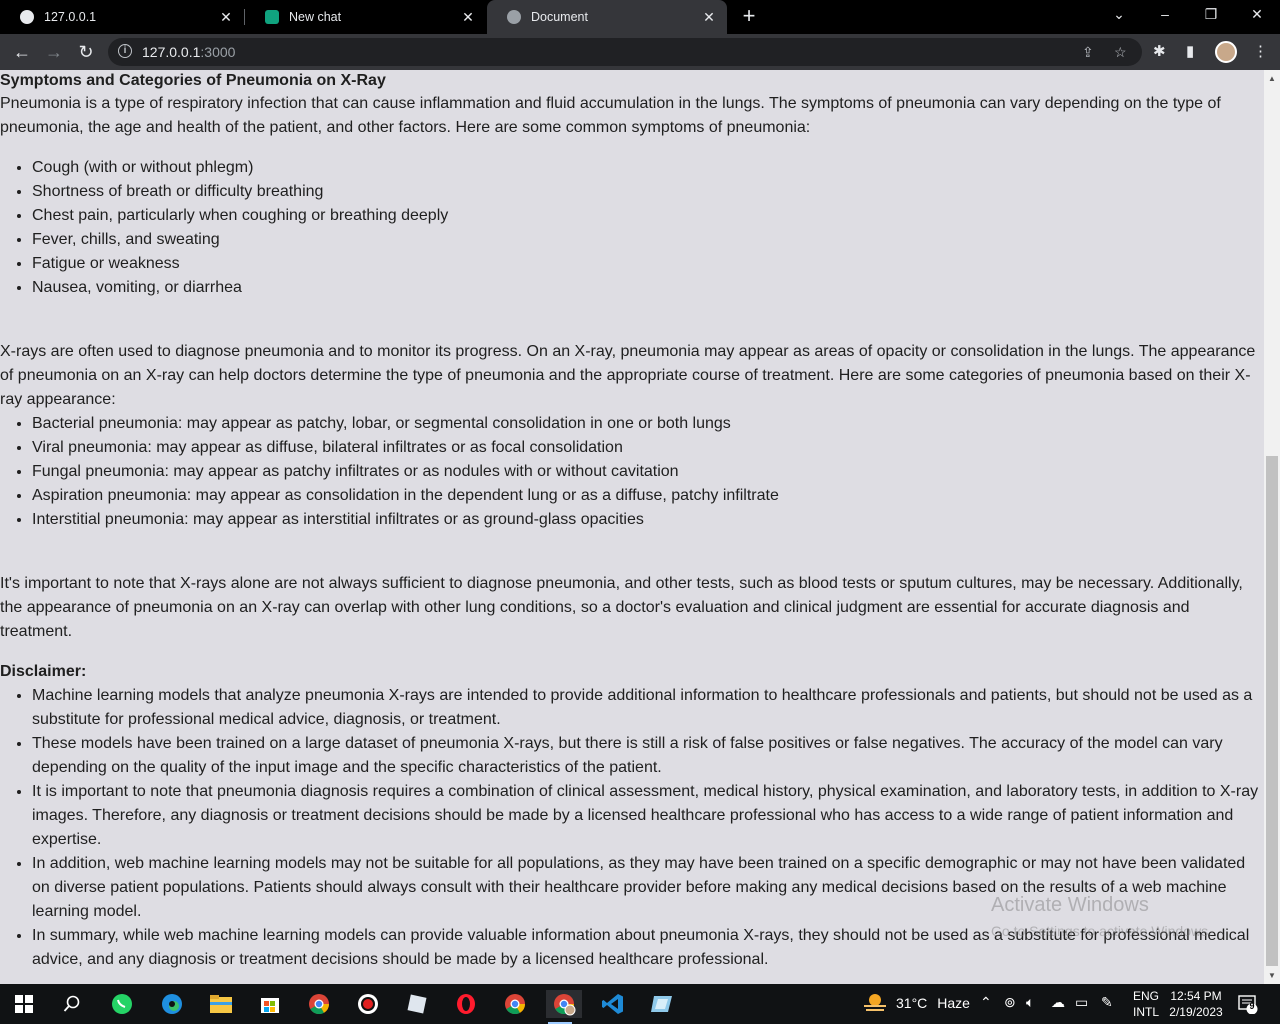 The width and height of the screenshot is (1280, 1024). Describe the element at coordinates (648, 264) in the screenshot. I see `list-item: Fatigue or weakness` at that location.